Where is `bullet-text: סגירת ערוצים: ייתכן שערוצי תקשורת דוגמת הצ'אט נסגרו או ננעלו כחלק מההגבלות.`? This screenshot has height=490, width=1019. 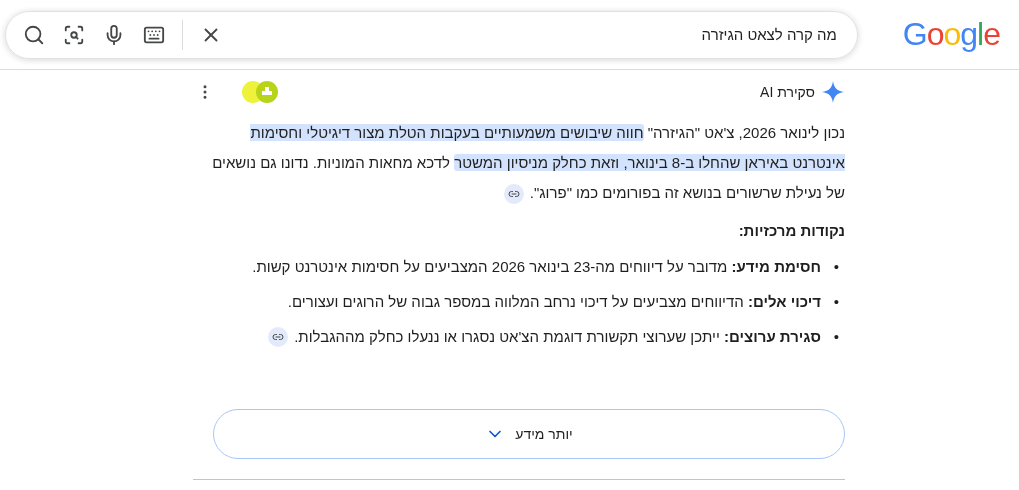
bullet-text: סגירת ערוצים: ייתכן שערוצי תקשורת דוגמת הצ'אט נסגרו או ננעלו כחלק מההגבלות. is located at coordinates (557, 337).